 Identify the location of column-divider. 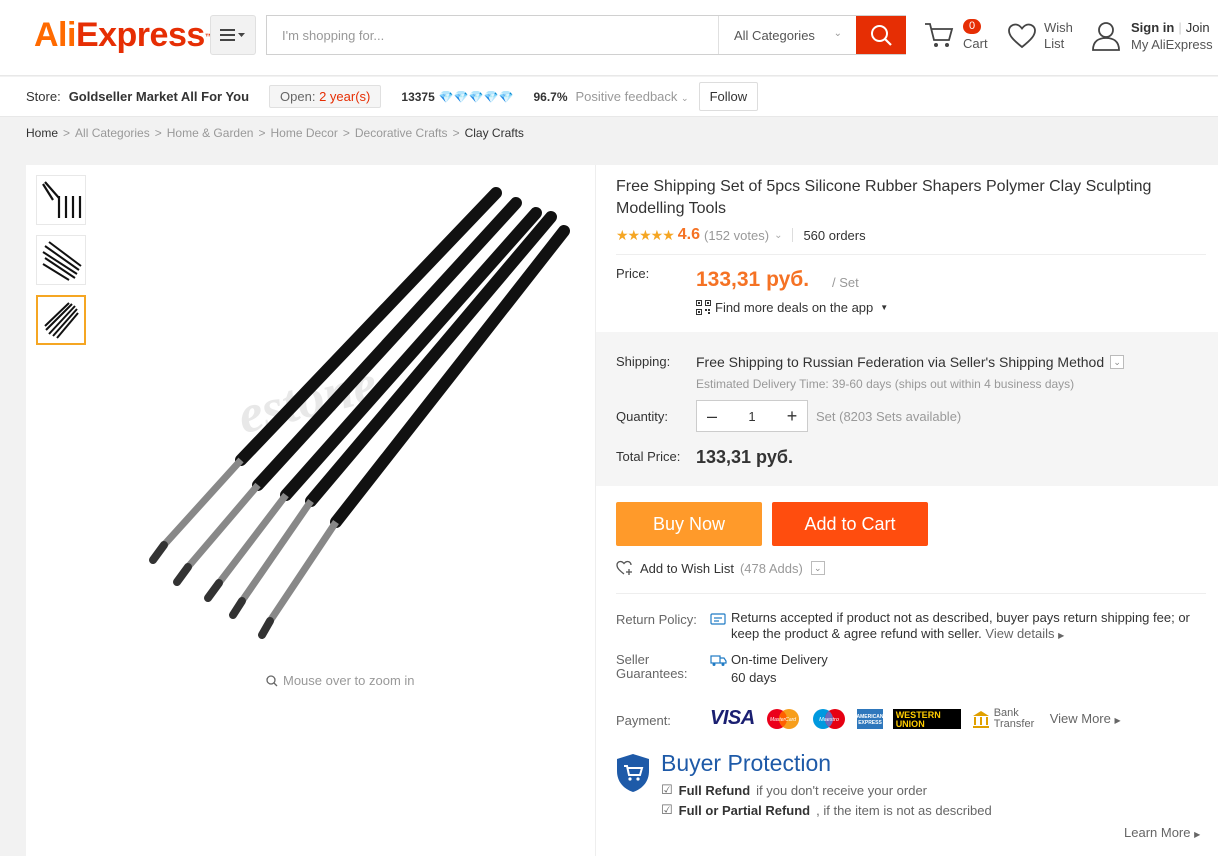
(595, 510).